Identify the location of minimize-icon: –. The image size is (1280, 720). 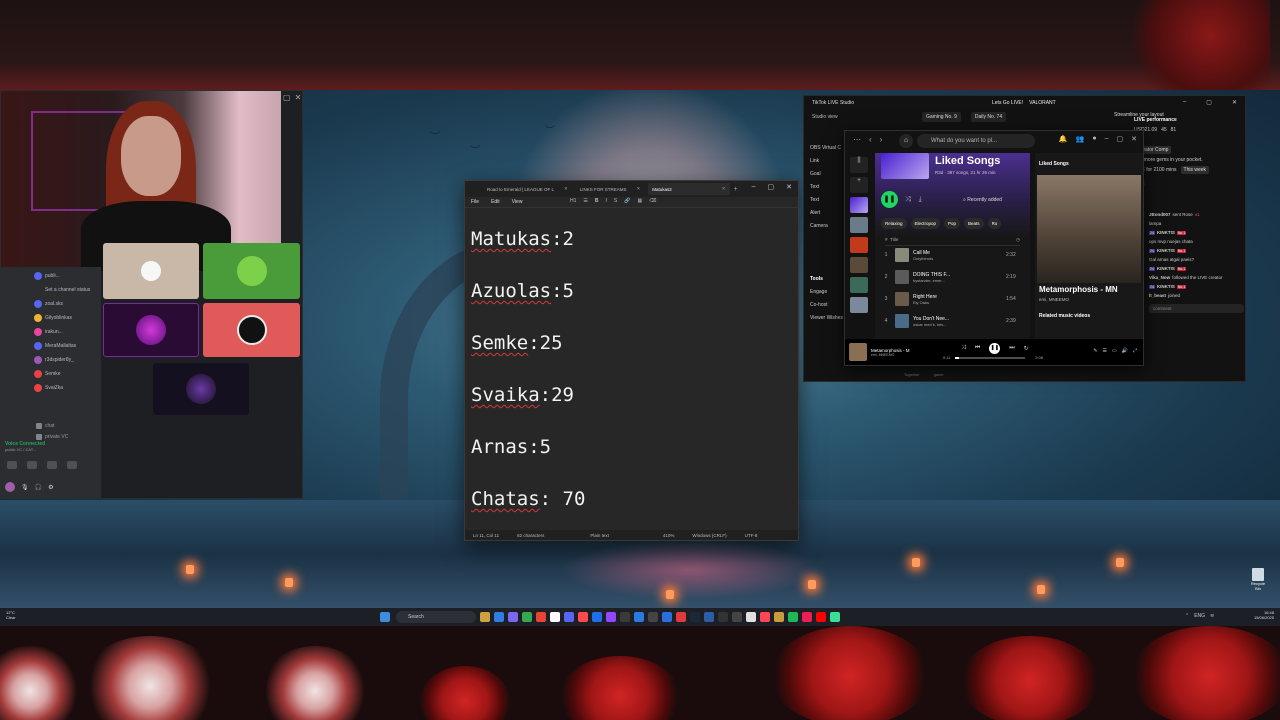
(1107, 139).